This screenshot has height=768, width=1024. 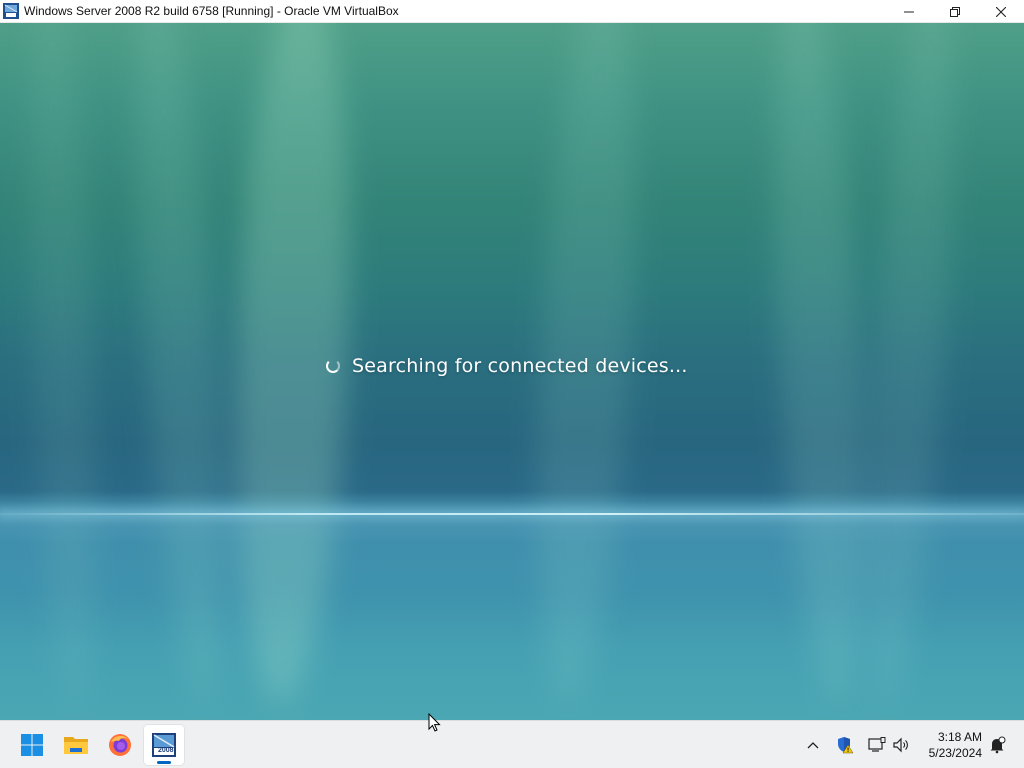 I want to click on close-icon, so click(x=1001, y=11).